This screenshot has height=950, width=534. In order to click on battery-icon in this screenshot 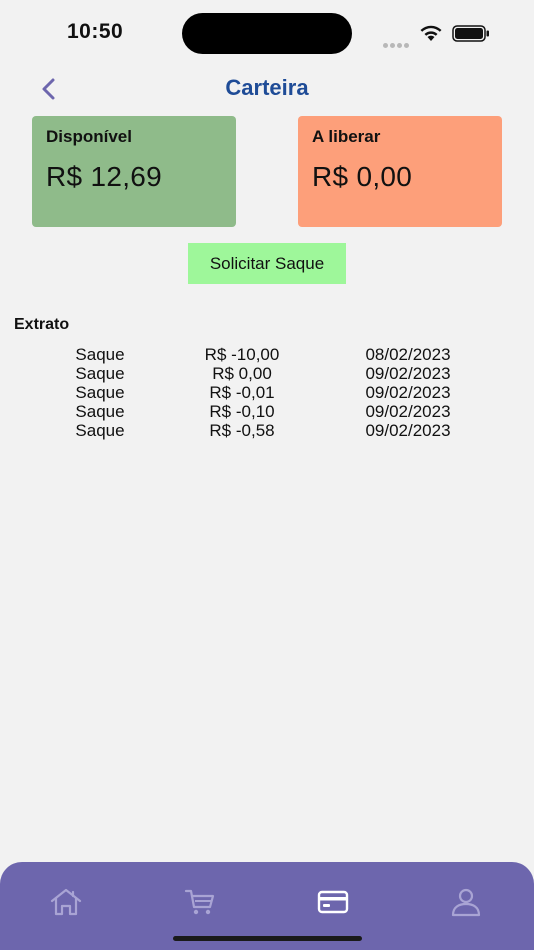, I will do `click(471, 36)`.